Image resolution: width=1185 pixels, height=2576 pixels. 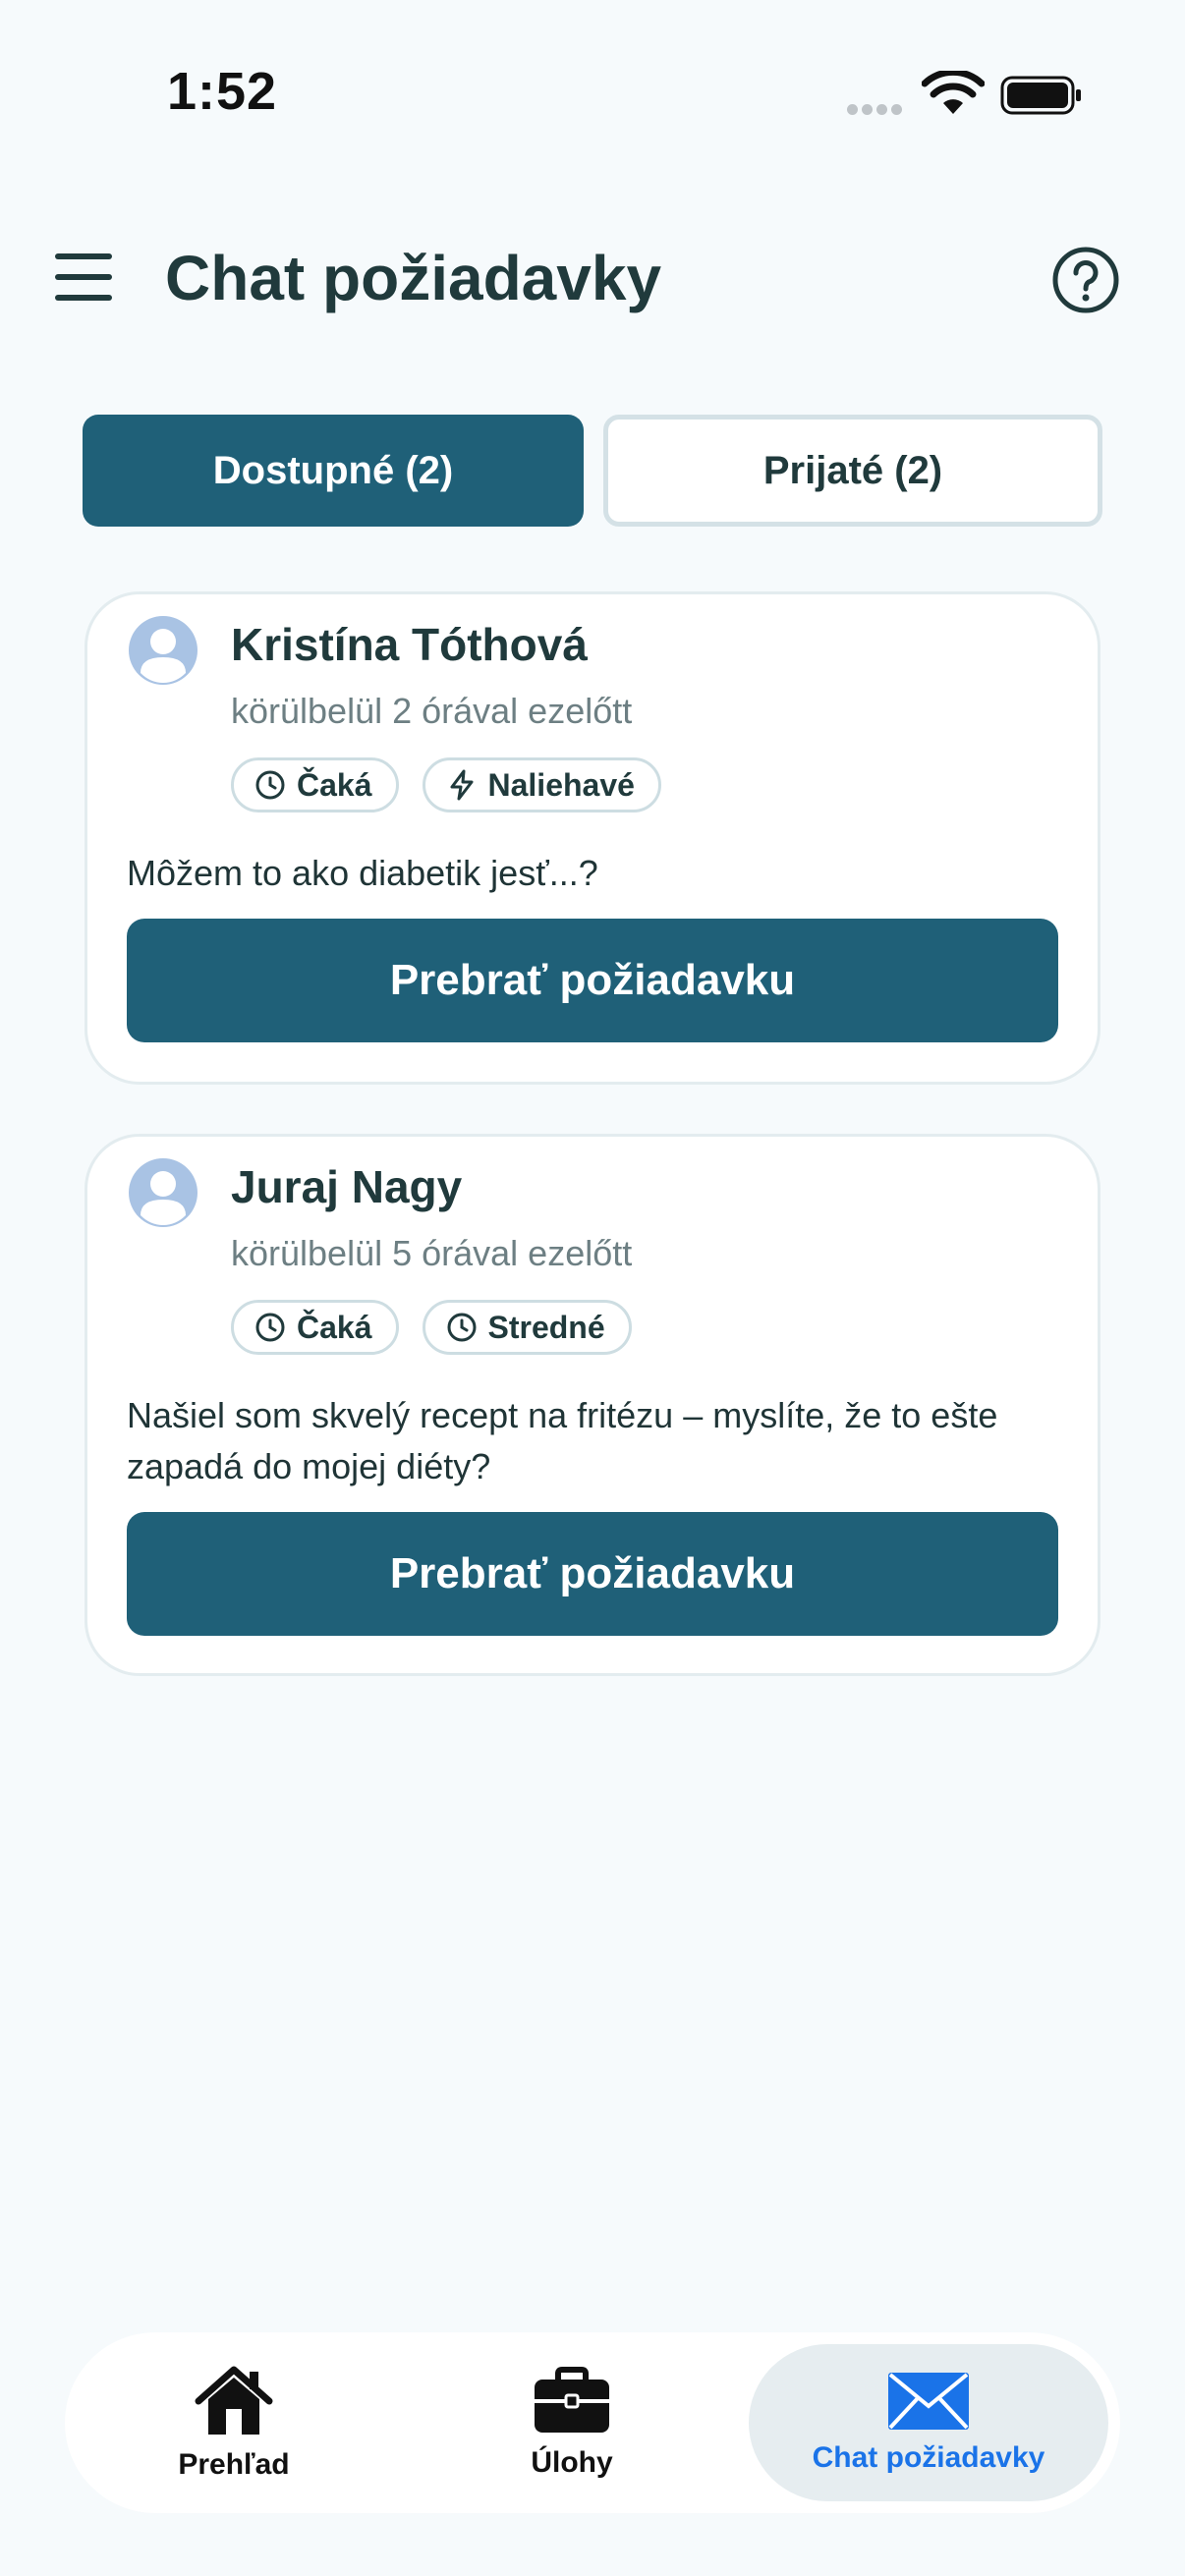 I want to click on envelope-icon, so click(x=929, y=2401).